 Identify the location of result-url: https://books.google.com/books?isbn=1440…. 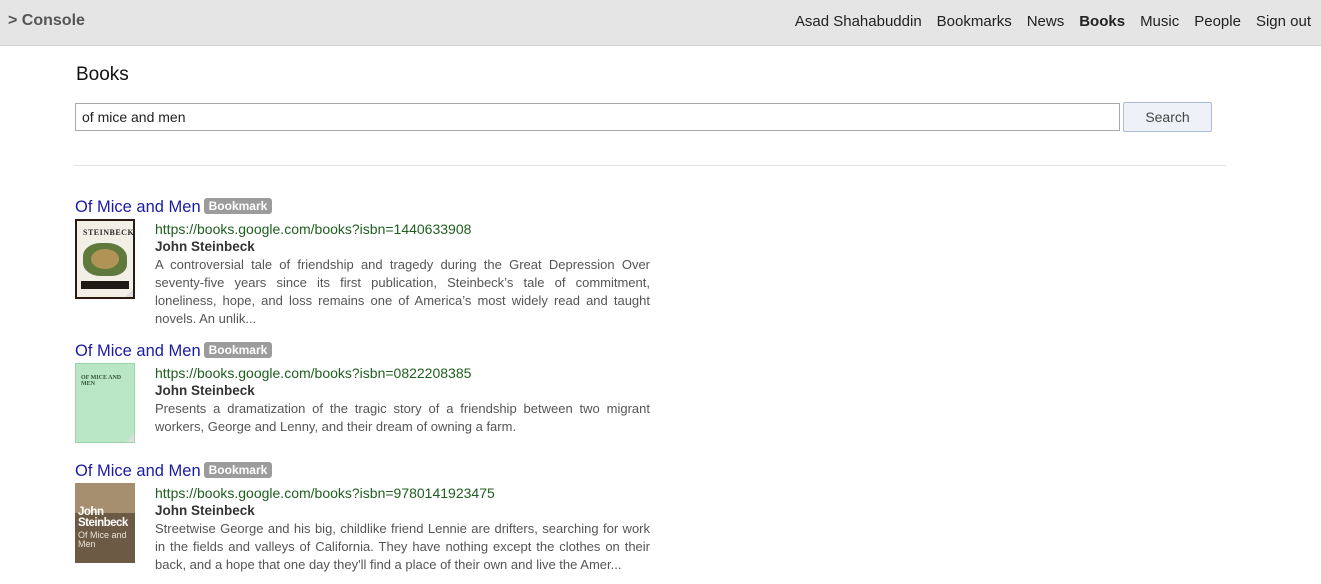
(402, 229).